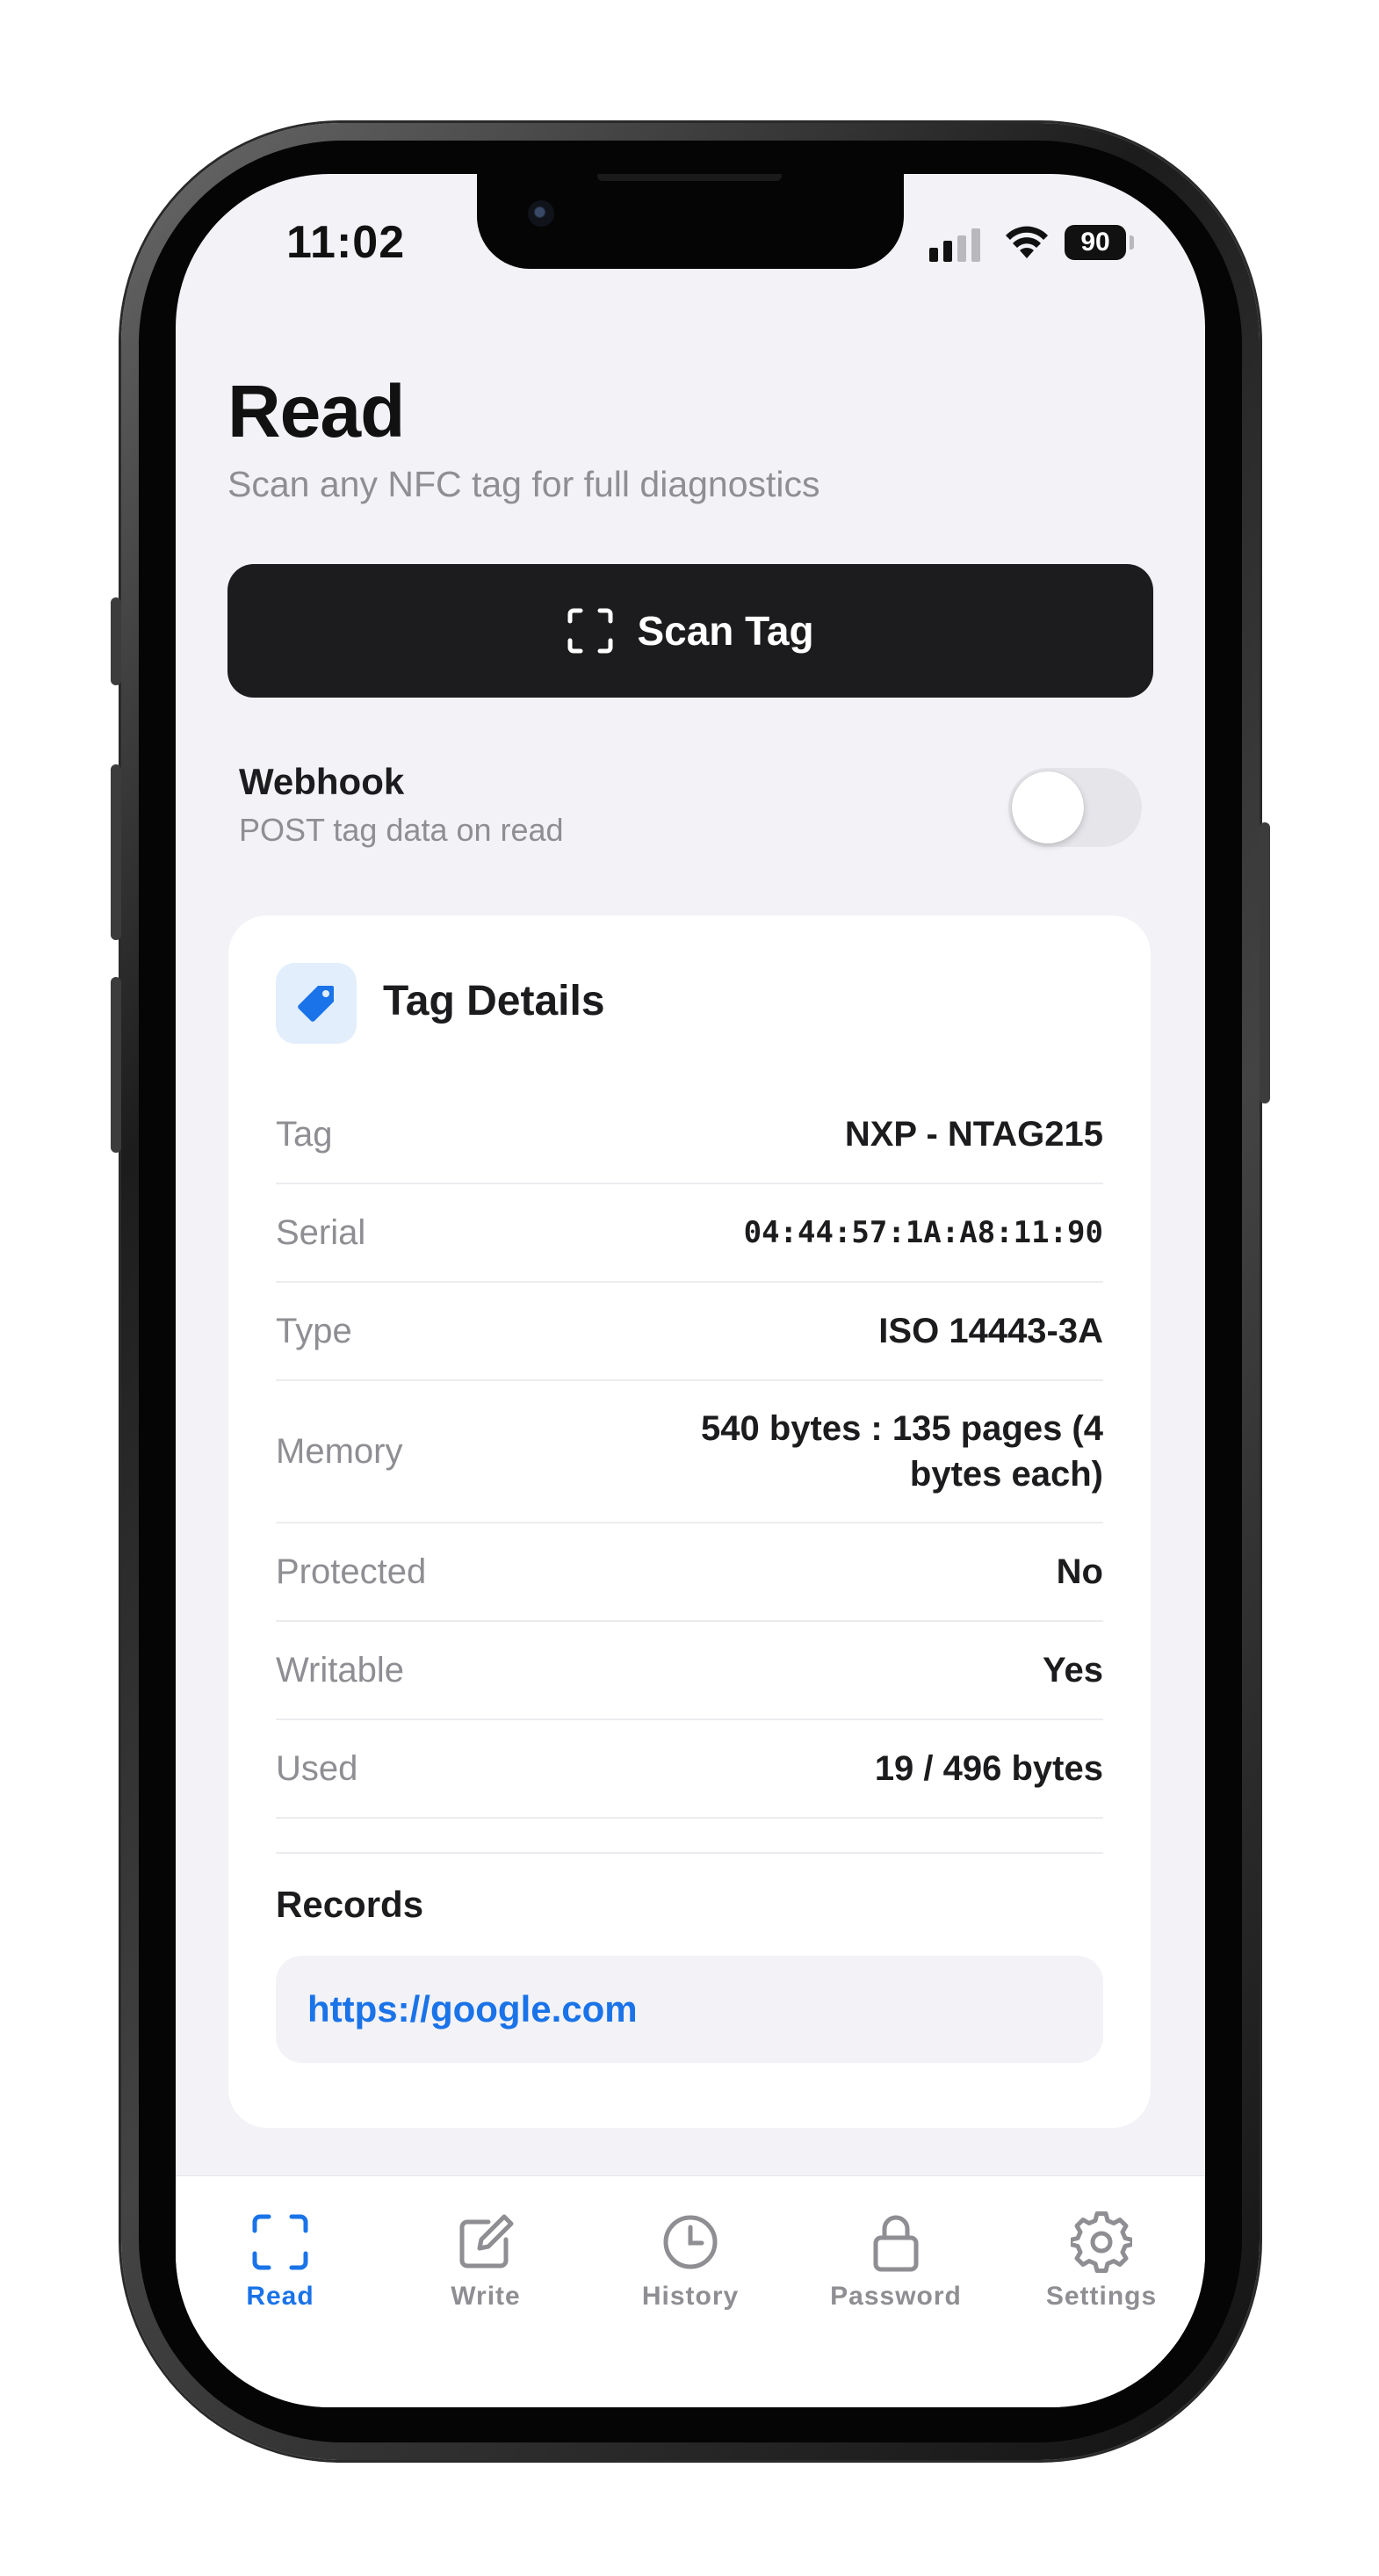 Image resolution: width=1379 pixels, height=2576 pixels. What do you see at coordinates (689, 1671) in the screenshot?
I see `detail-row-writable: Writable Yes` at bounding box center [689, 1671].